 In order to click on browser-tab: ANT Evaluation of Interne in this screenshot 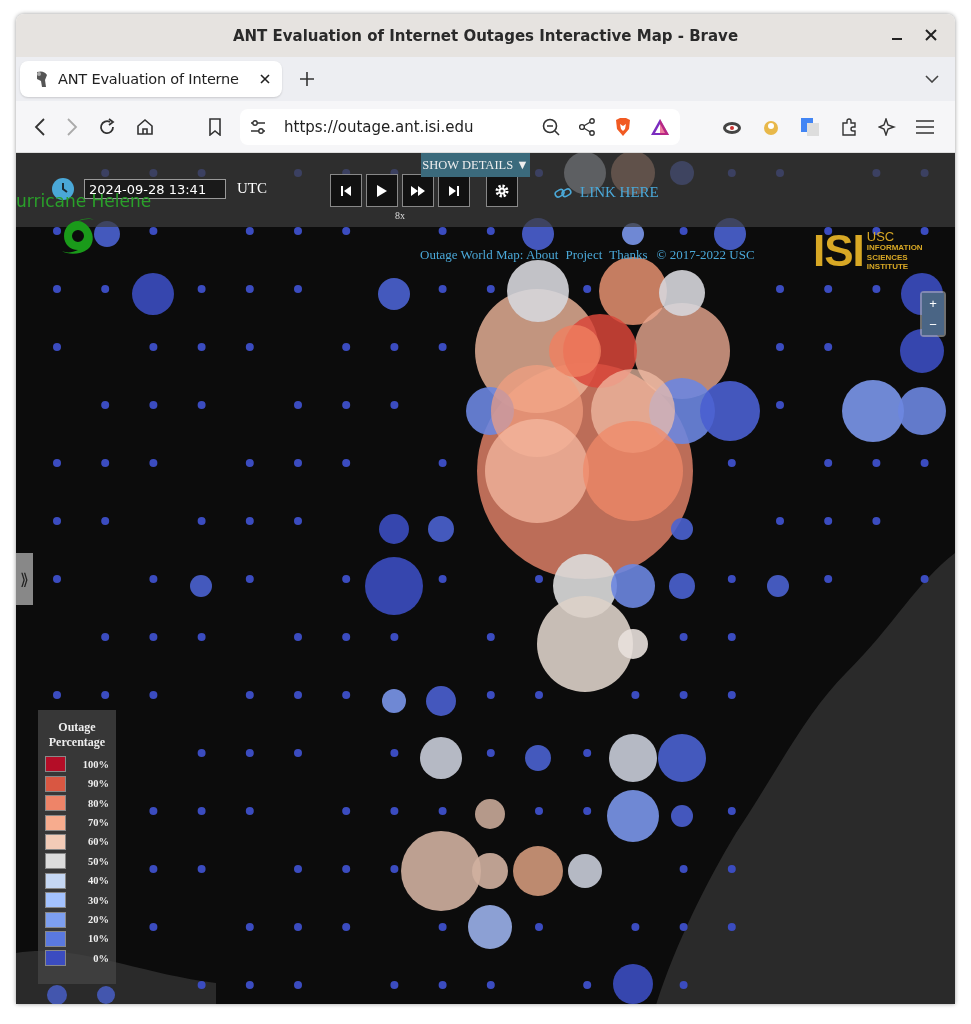, I will do `click(151, 79)`.